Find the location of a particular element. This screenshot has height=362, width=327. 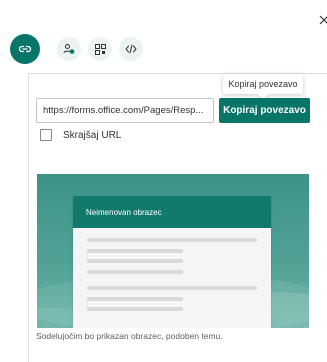

tab-embed is located at coordinates (131, 49).